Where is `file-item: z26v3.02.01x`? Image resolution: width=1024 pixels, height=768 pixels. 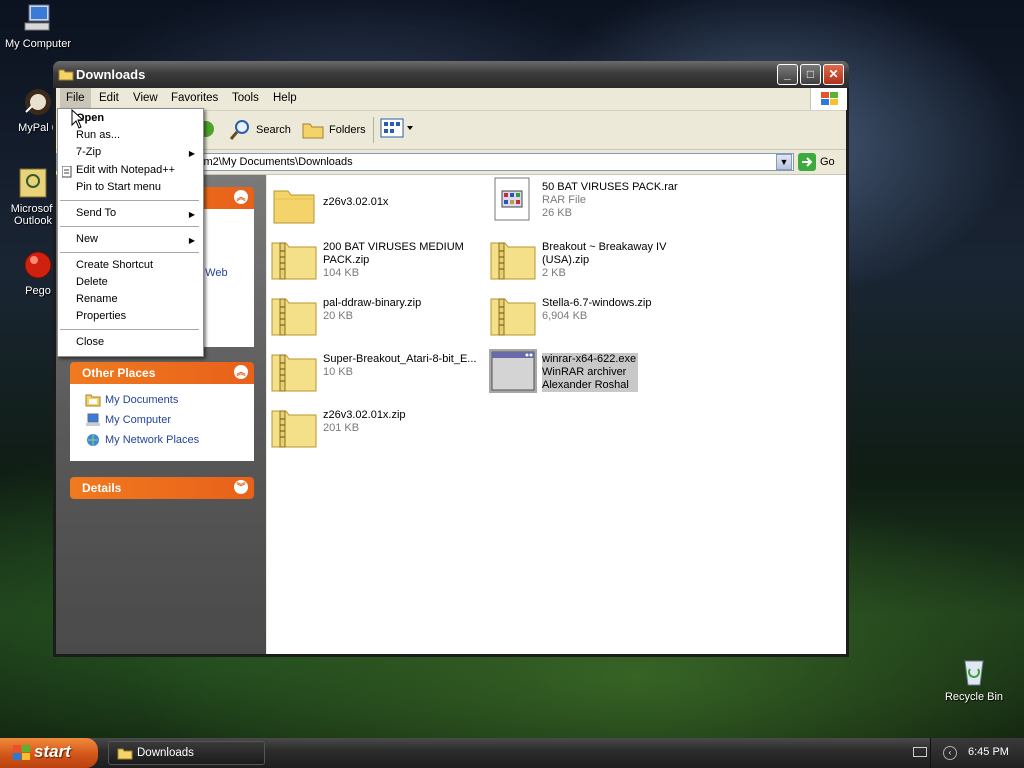
file-item: z26v3.02.01x is located at coordinates (375, 208).